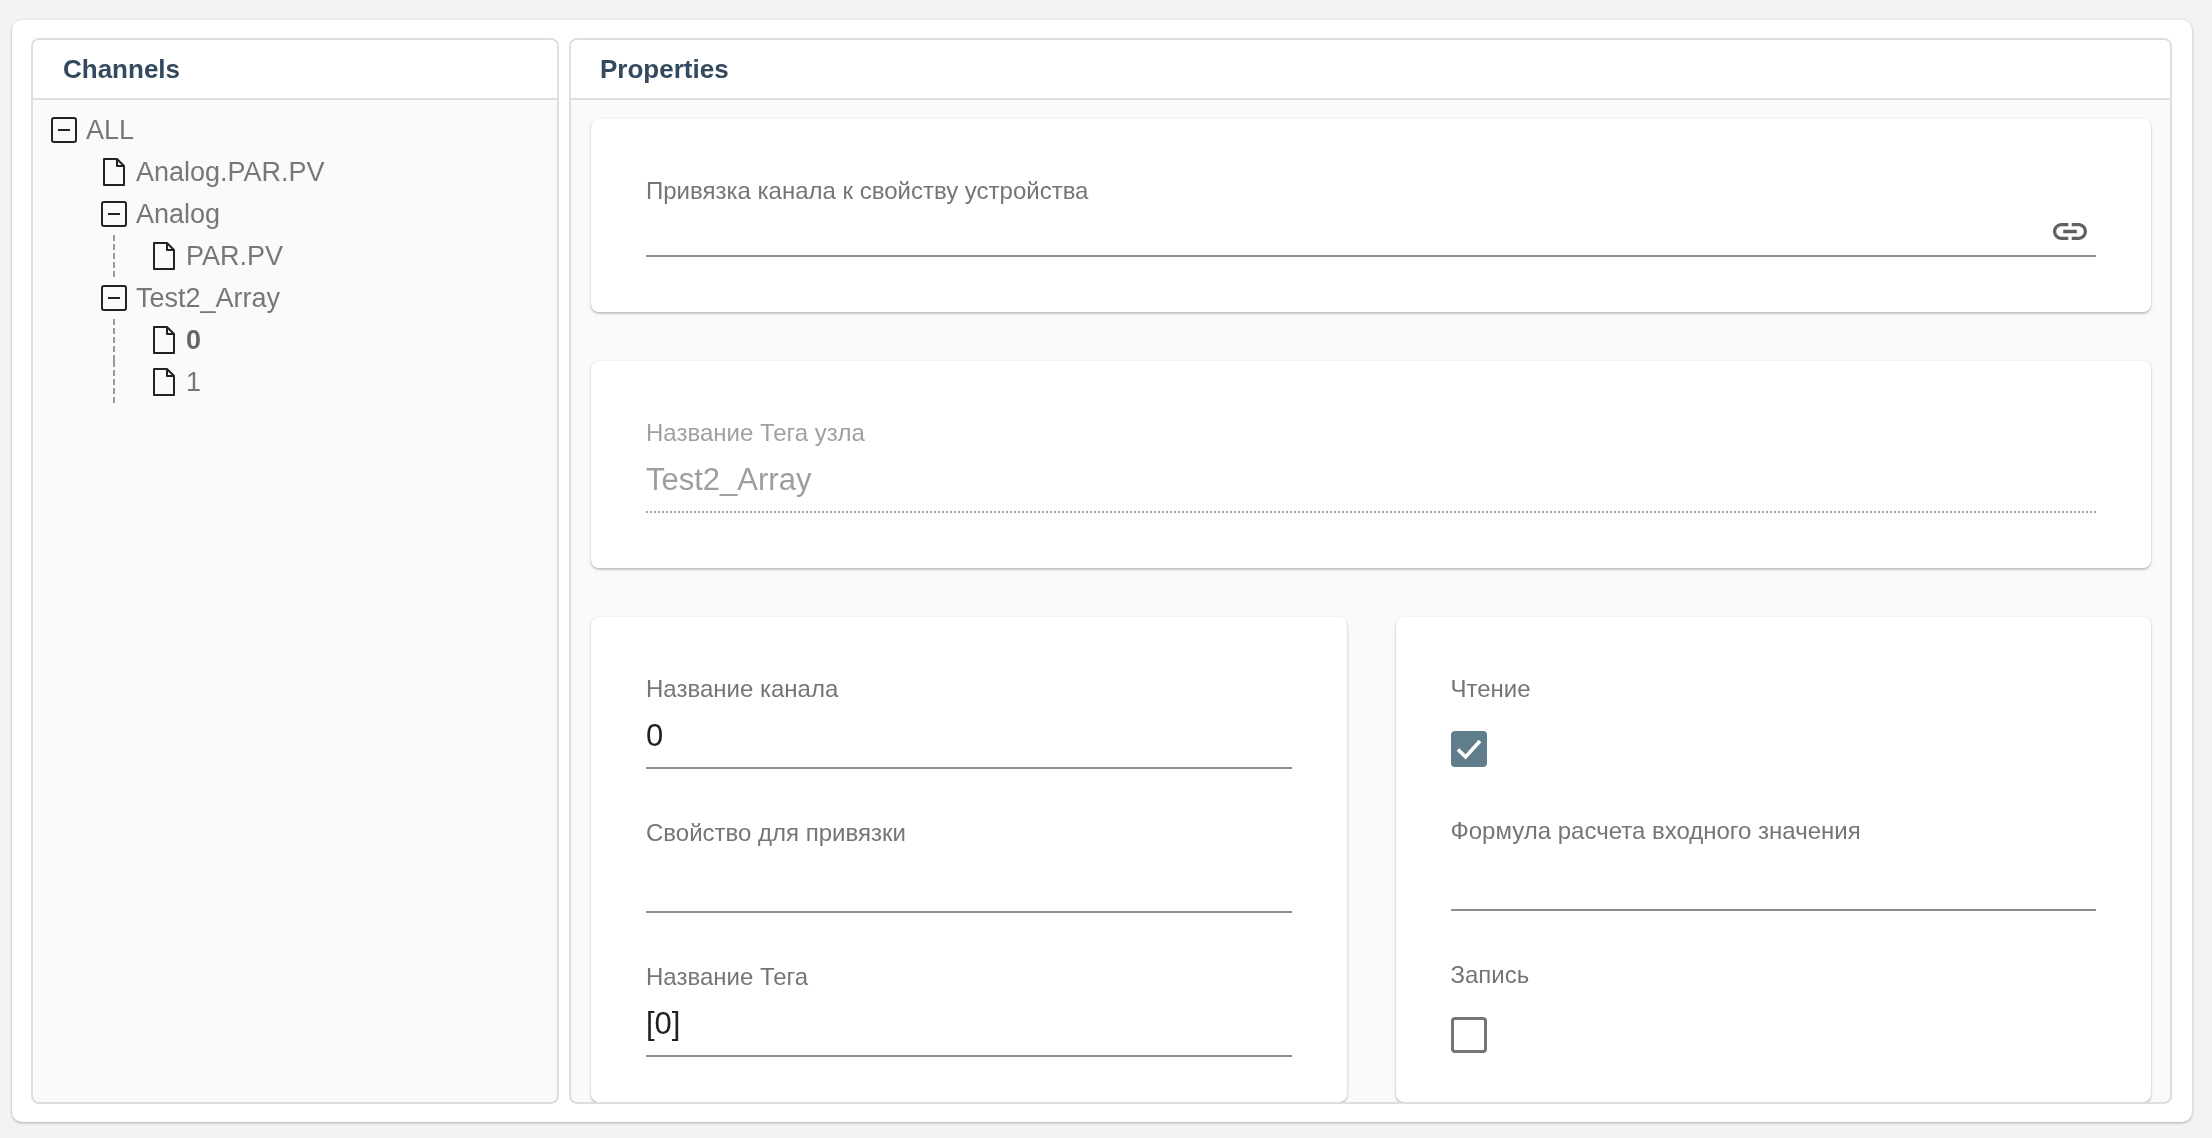 This screenshot has width=2212, height=1138. What do you see at coordinates (230, 172) in the screenshot?
I see `tree-item: Analog.PAR.PV` at bounding box center [230, 172].